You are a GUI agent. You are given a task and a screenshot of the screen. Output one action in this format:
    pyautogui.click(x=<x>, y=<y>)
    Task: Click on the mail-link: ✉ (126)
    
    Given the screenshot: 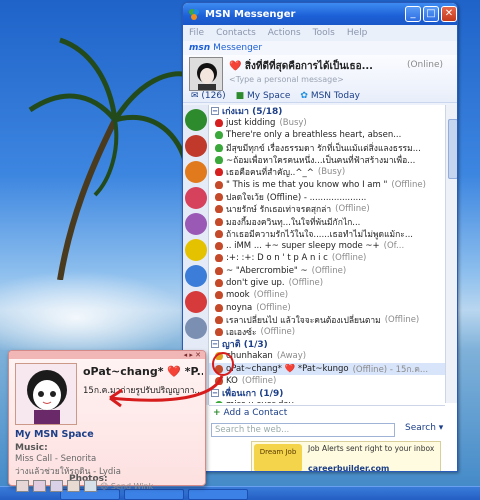 What is the action you would take?
    pyautogui.click(x=208, y=96)
    